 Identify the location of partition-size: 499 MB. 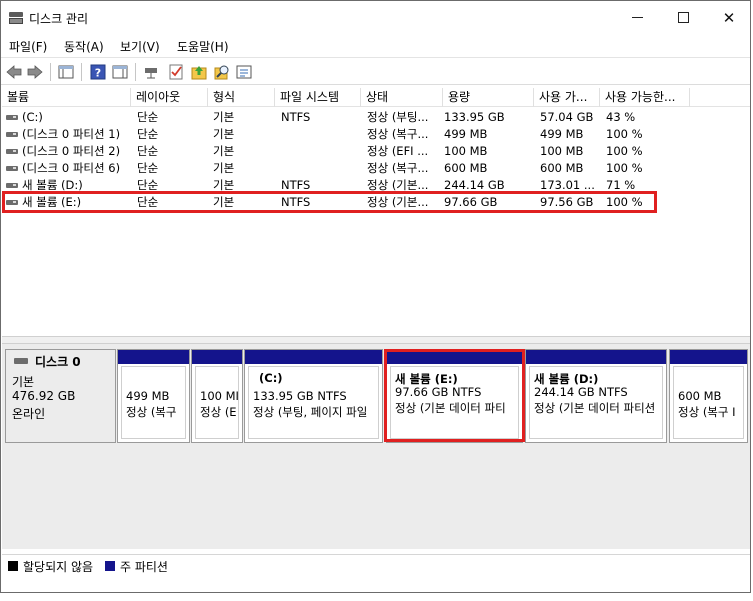
(148, 396).